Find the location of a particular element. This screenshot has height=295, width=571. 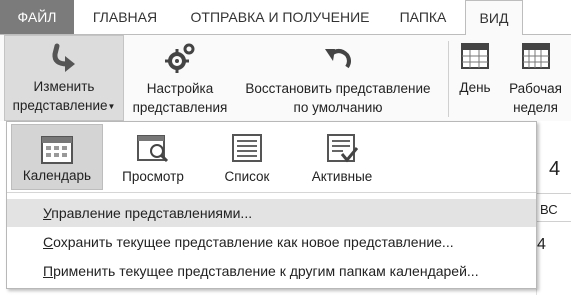

active-view-icon is located at coordinates (342, 149).